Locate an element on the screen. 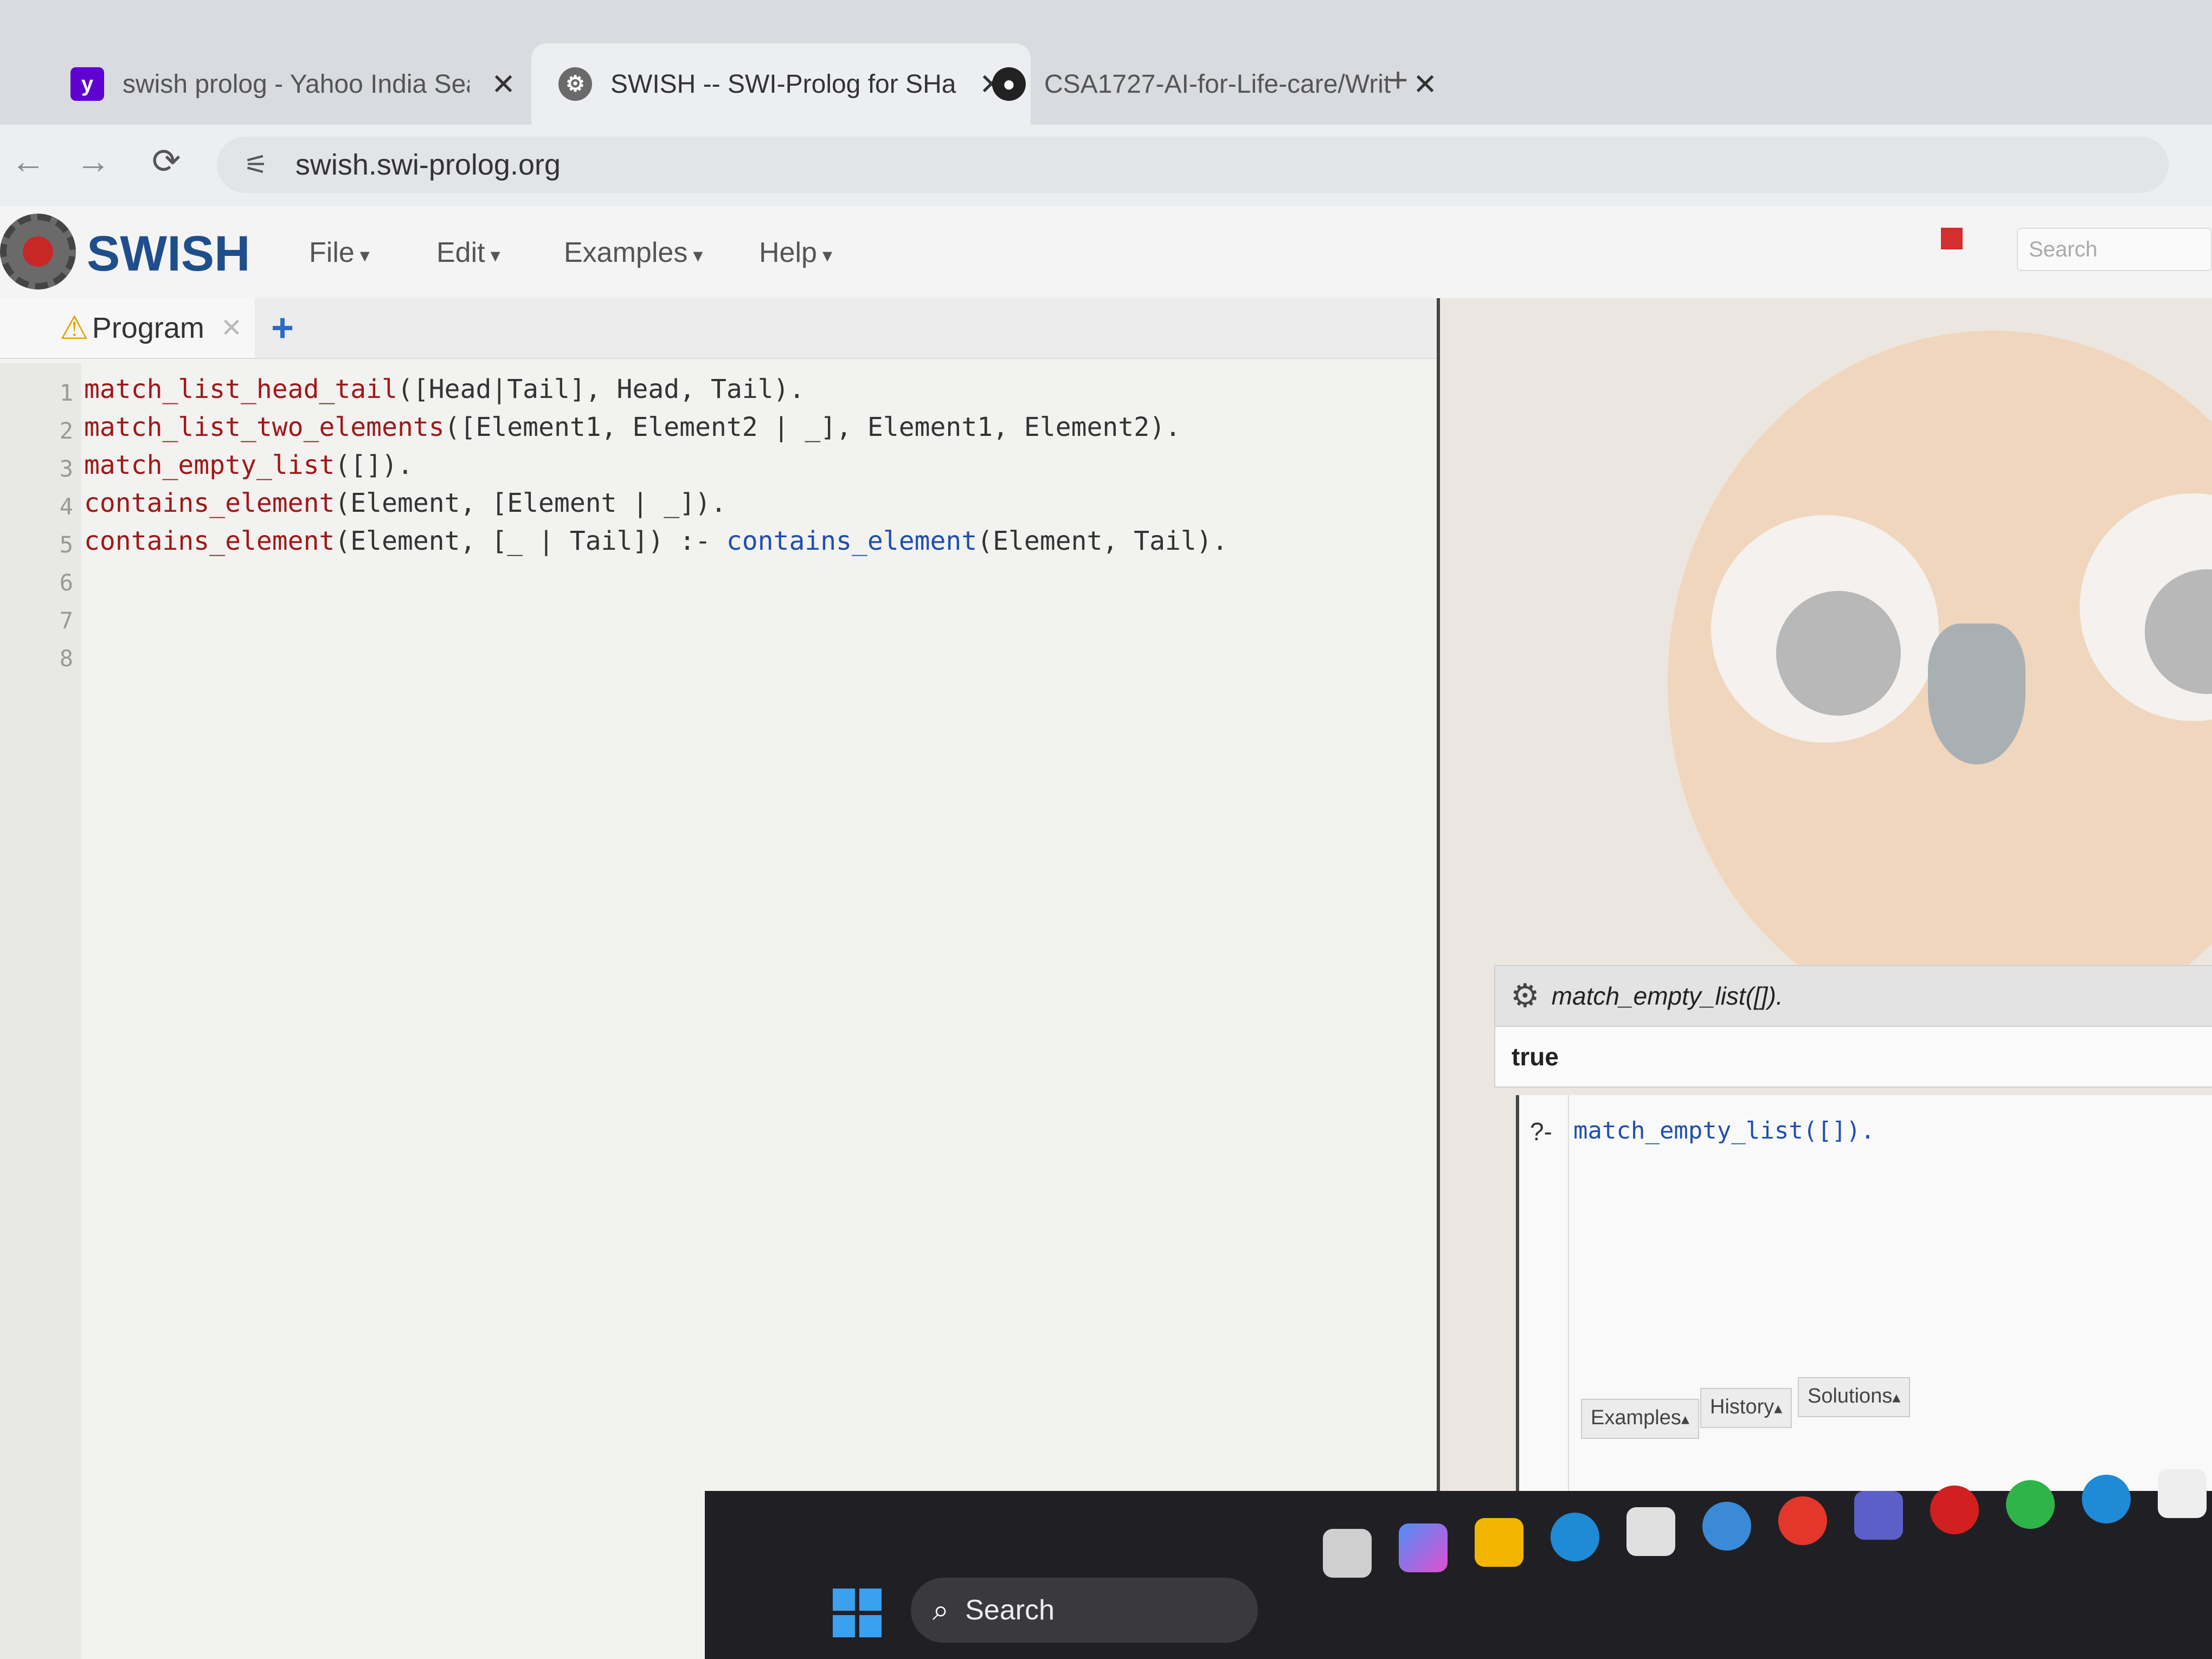 The height and width of the screenshot is (1659, 2212). menu-examples: Examples is located at coordinates (633, 252).